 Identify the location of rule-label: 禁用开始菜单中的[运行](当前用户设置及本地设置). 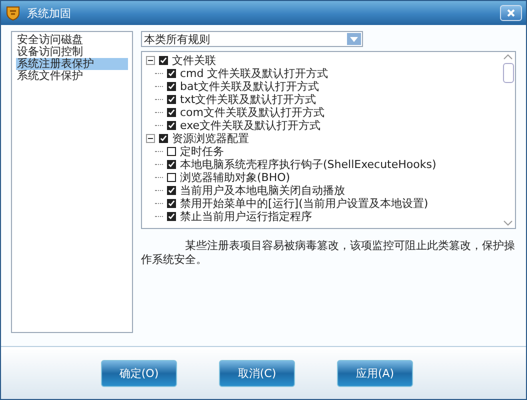
(304, 203).